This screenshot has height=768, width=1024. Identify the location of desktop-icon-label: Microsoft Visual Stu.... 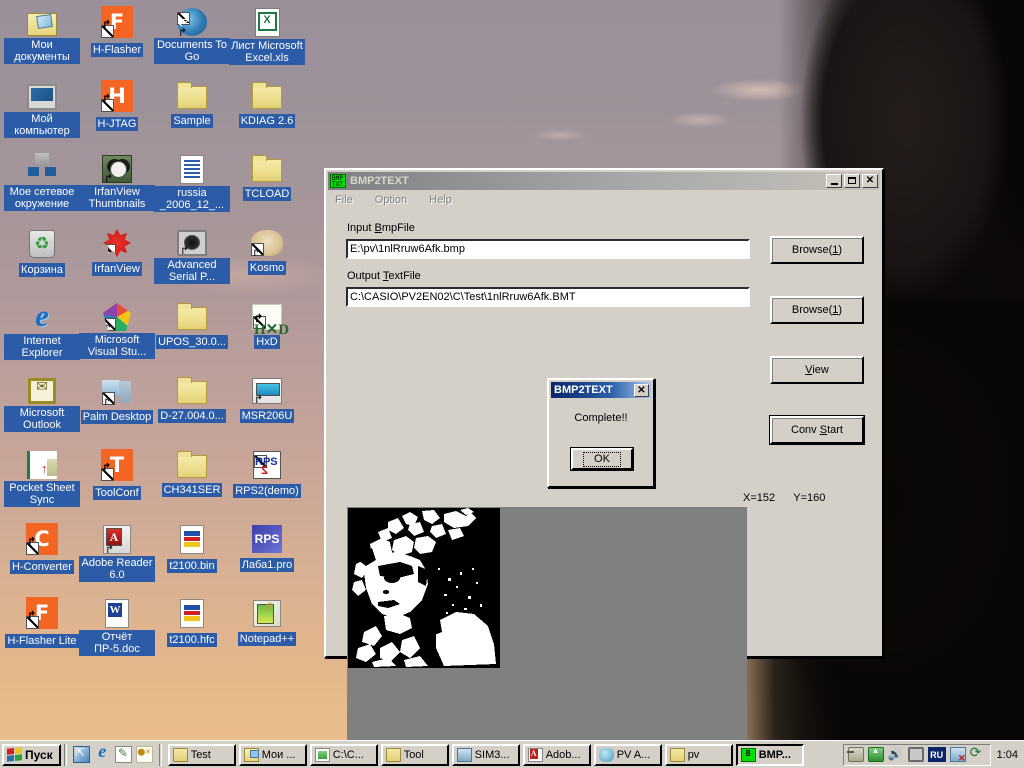
(117, 346).